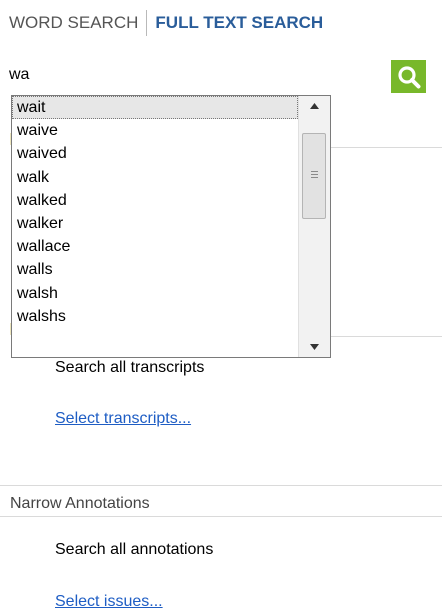  What do you see at coordinates (235, 23) in the screenshot?
I see `tab-full-text-search: FULL TEXT SEARCH` at bounding box center [235, 23].